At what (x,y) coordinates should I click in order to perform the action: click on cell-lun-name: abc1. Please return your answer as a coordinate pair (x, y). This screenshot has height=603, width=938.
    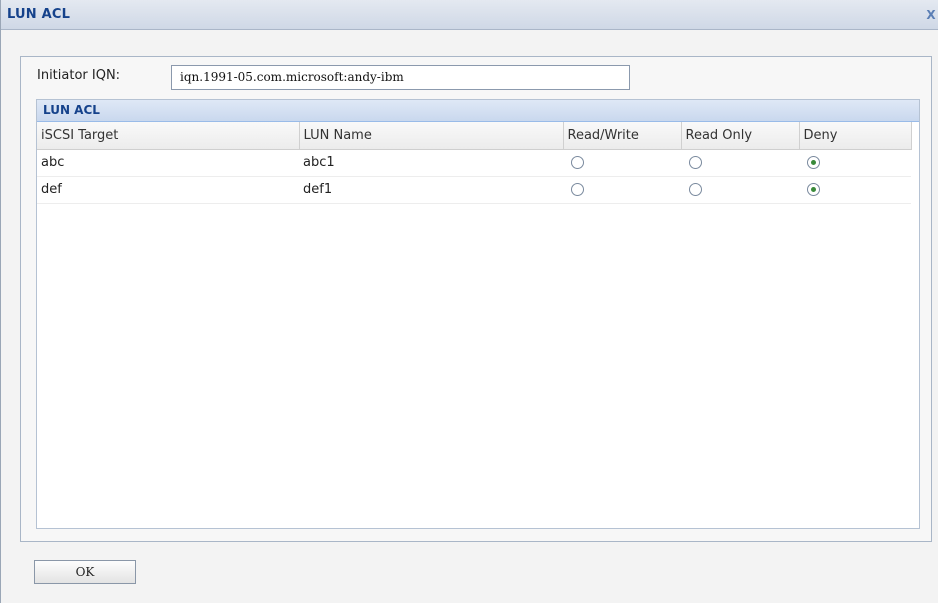
    Looking at the image, I should click on (431, 163).